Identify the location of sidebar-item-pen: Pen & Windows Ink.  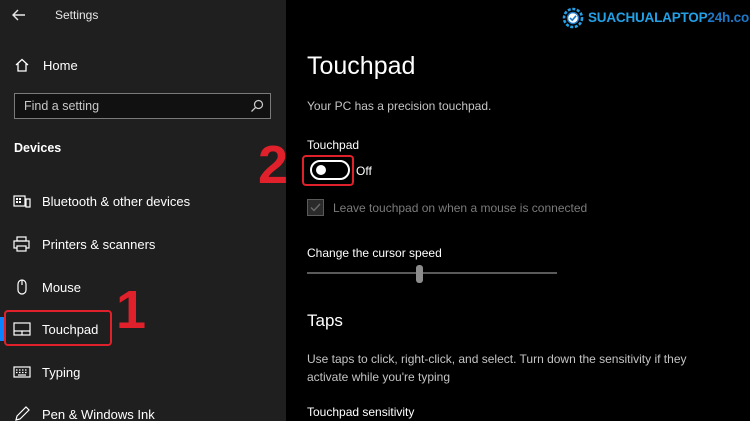
(143, 410).